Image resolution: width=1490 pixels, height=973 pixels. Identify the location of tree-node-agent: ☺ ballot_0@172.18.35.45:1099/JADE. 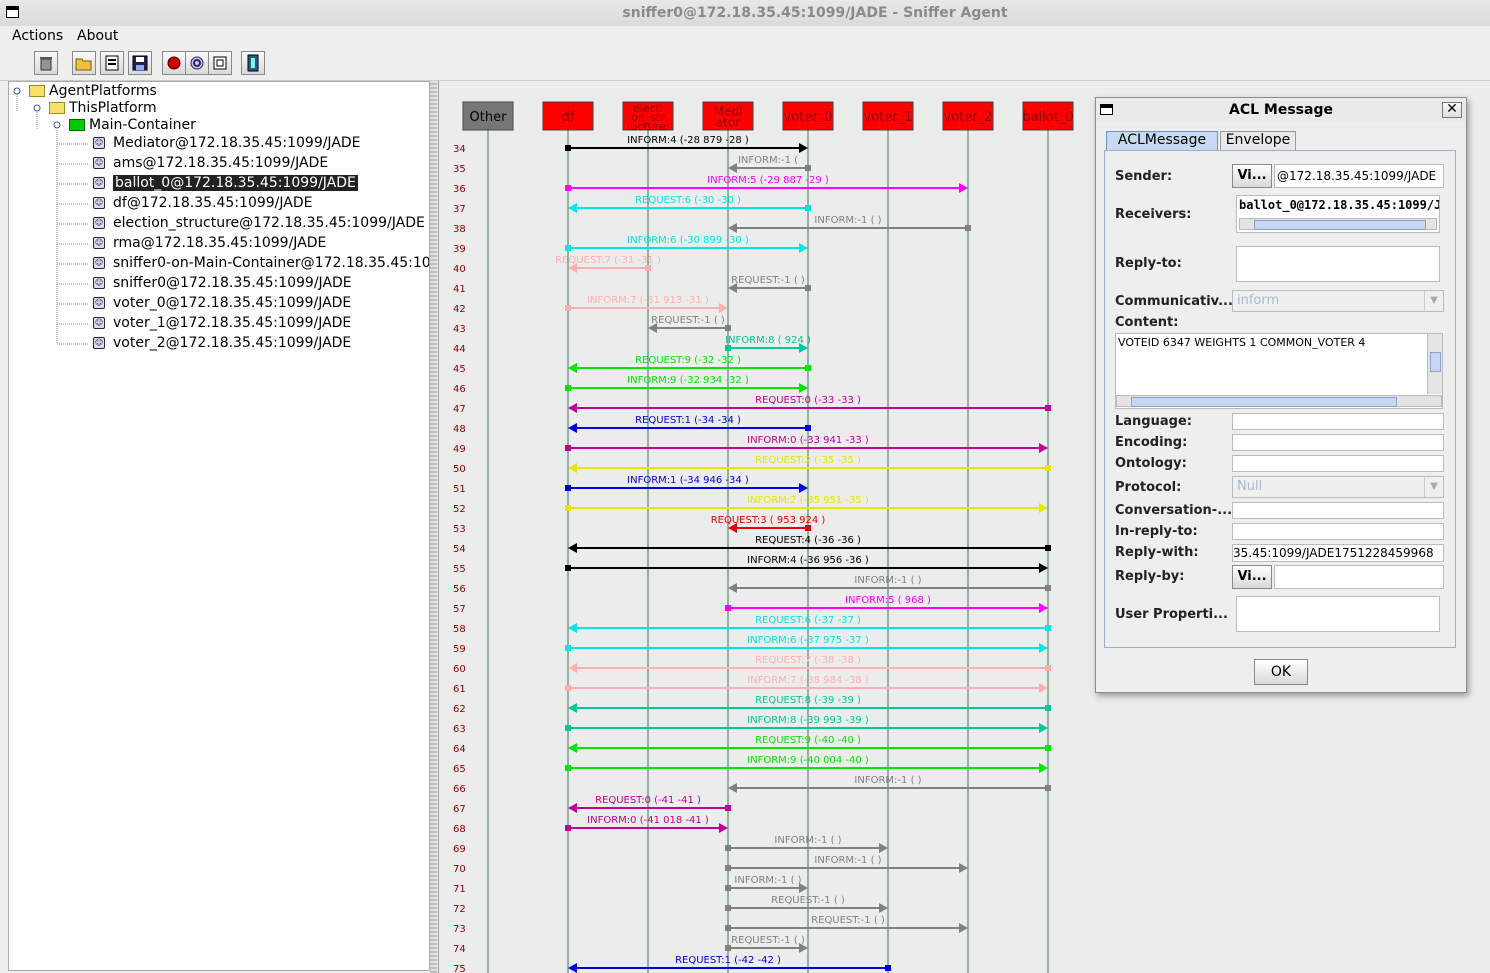
(225, 183).